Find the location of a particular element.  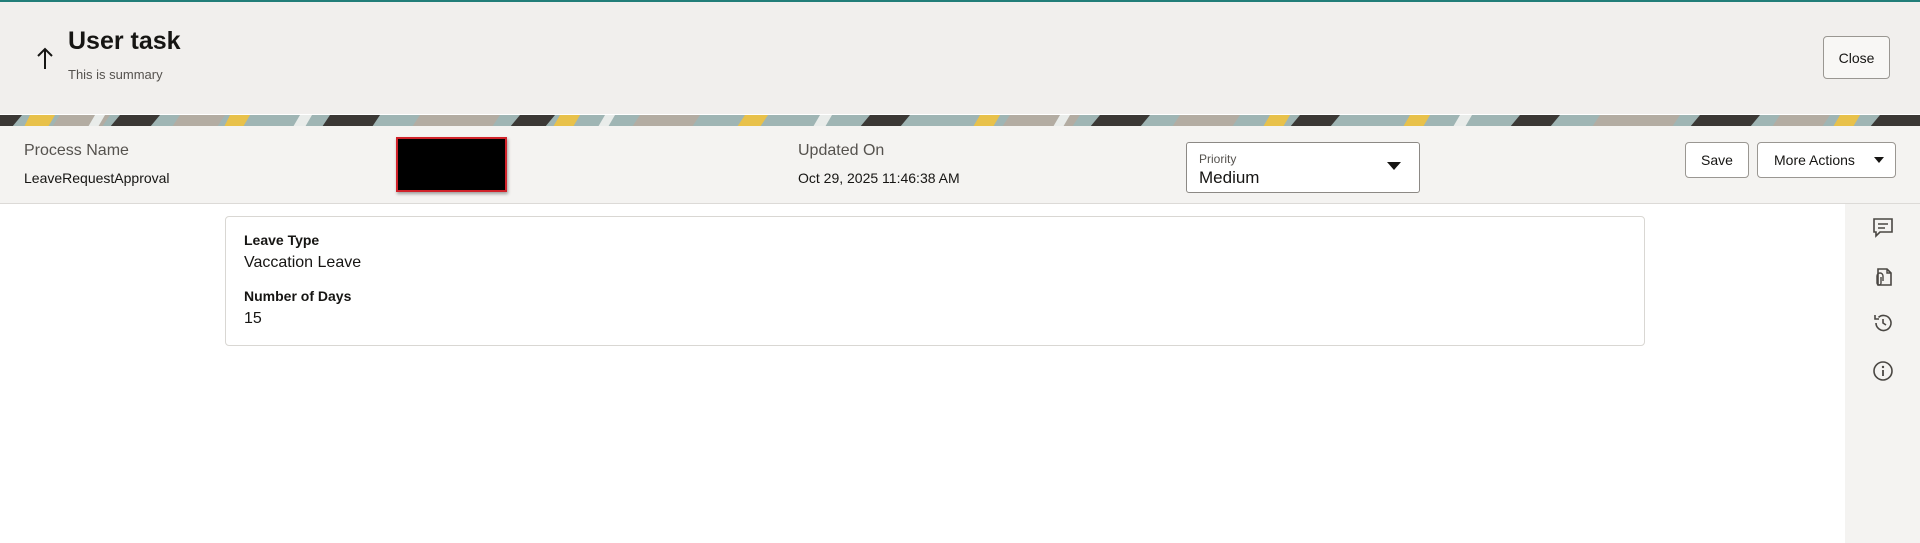

redacted-region is located at coordinates (451, 164).